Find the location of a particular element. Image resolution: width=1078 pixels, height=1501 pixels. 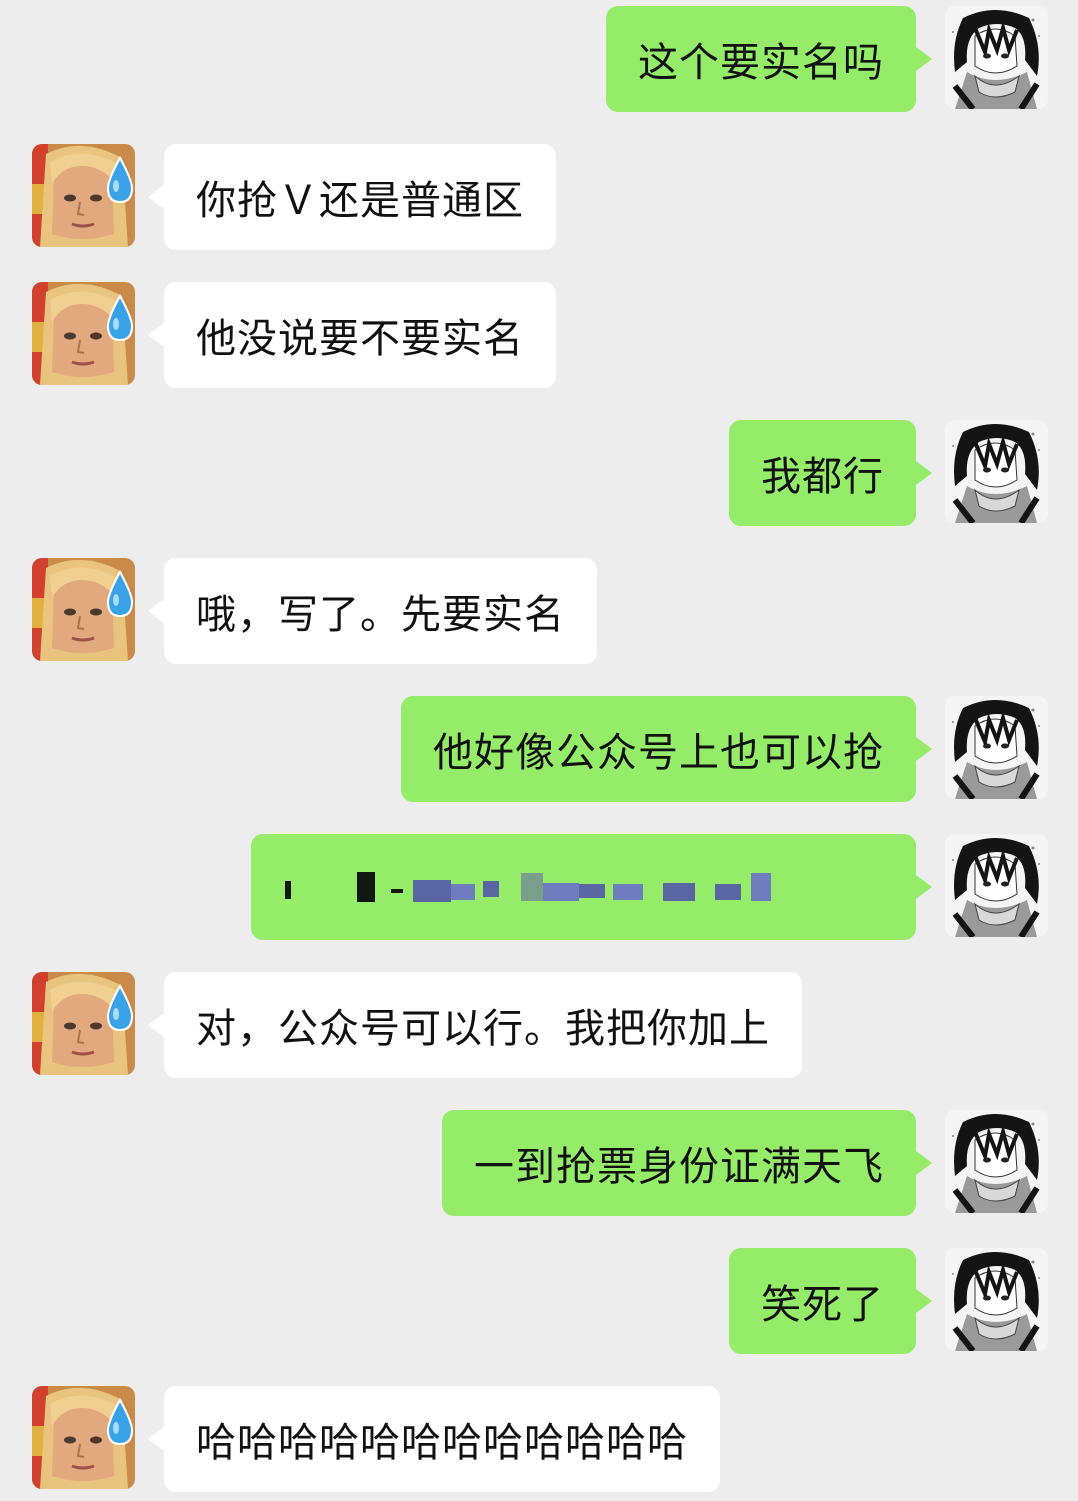

message-row-received: 对，公众号可以行。我把你加上 is located at coordinates (539, 1025).